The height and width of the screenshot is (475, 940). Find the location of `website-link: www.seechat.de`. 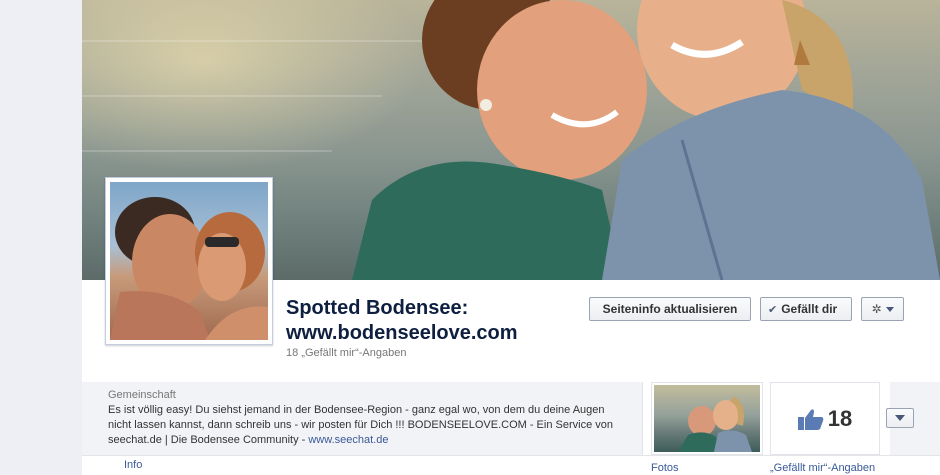

website-link: www.seechat.de is located at coordinates (348, 440).